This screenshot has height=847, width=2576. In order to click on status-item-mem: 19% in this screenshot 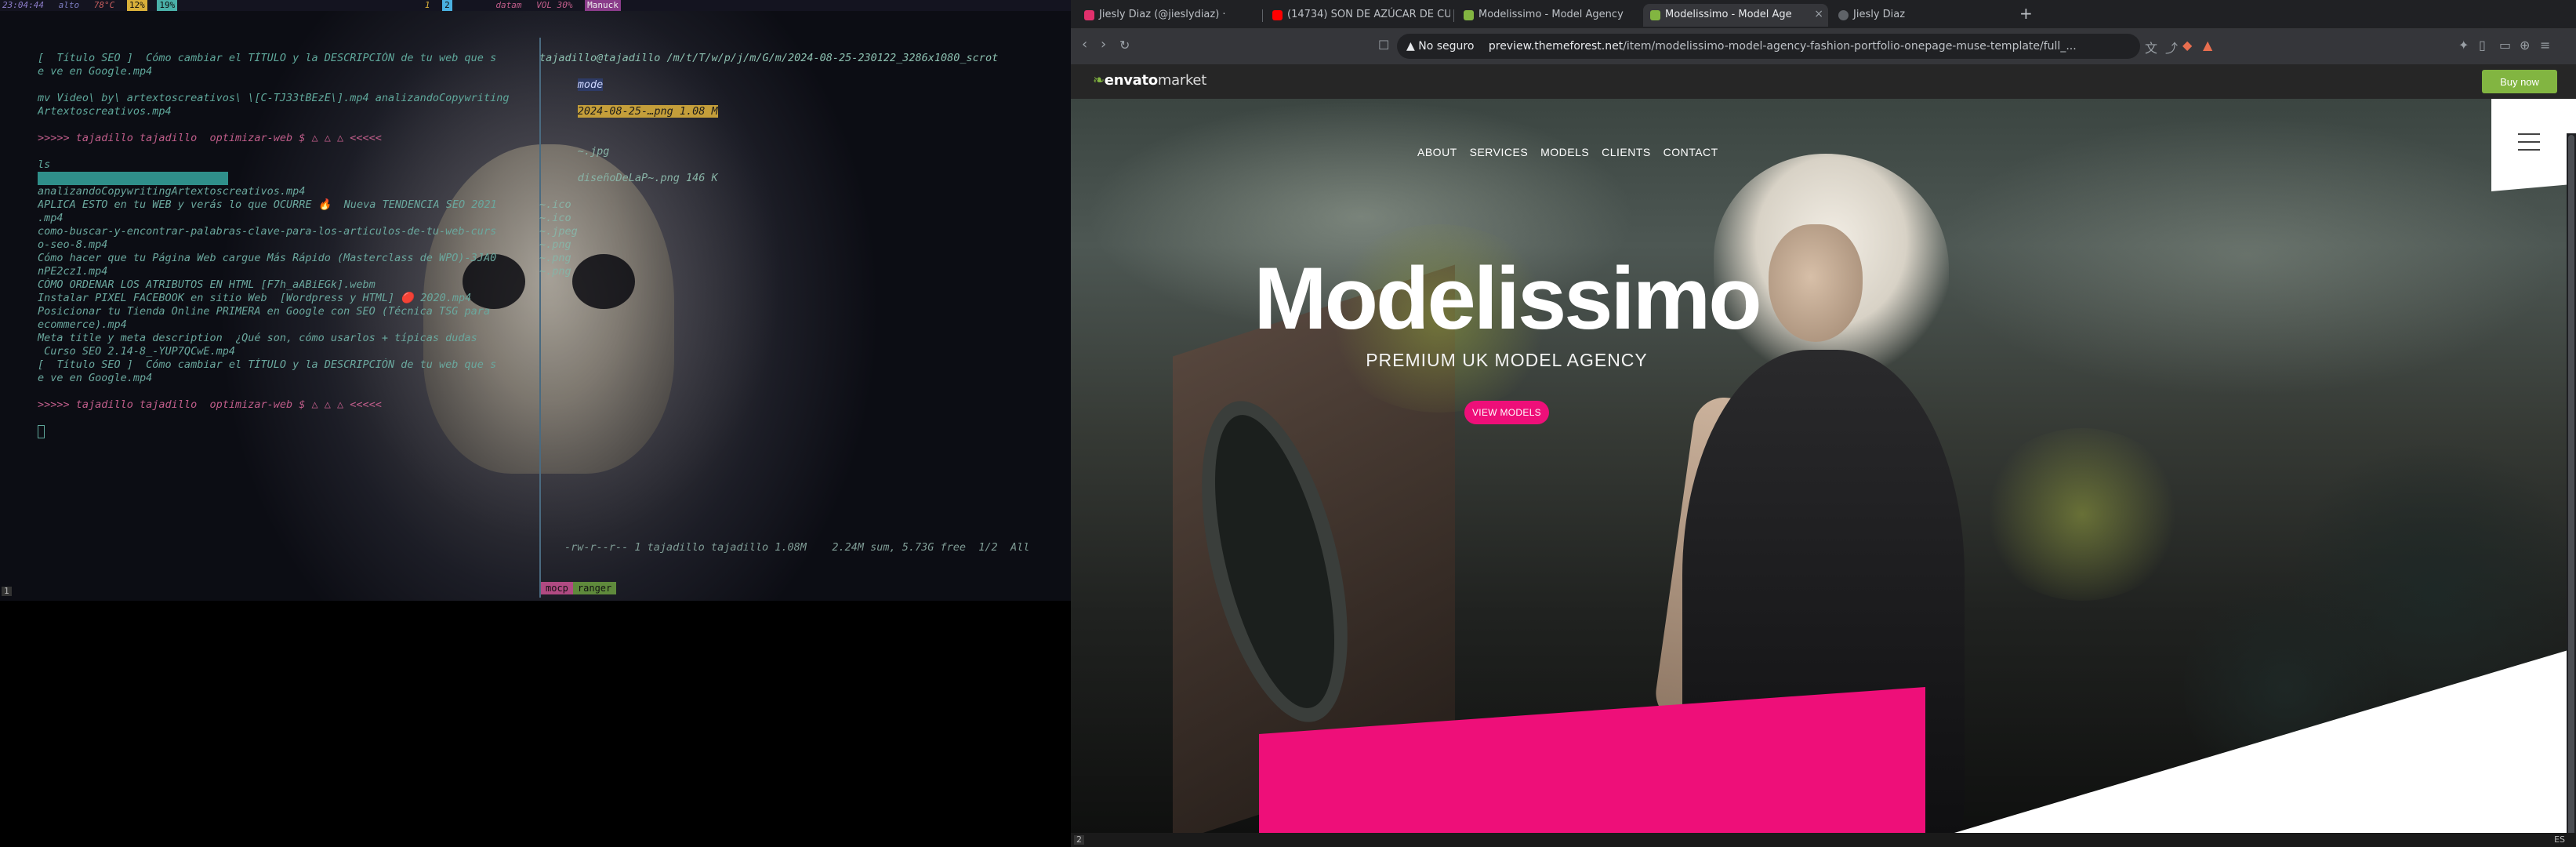, I will do `click(167, 5)`.